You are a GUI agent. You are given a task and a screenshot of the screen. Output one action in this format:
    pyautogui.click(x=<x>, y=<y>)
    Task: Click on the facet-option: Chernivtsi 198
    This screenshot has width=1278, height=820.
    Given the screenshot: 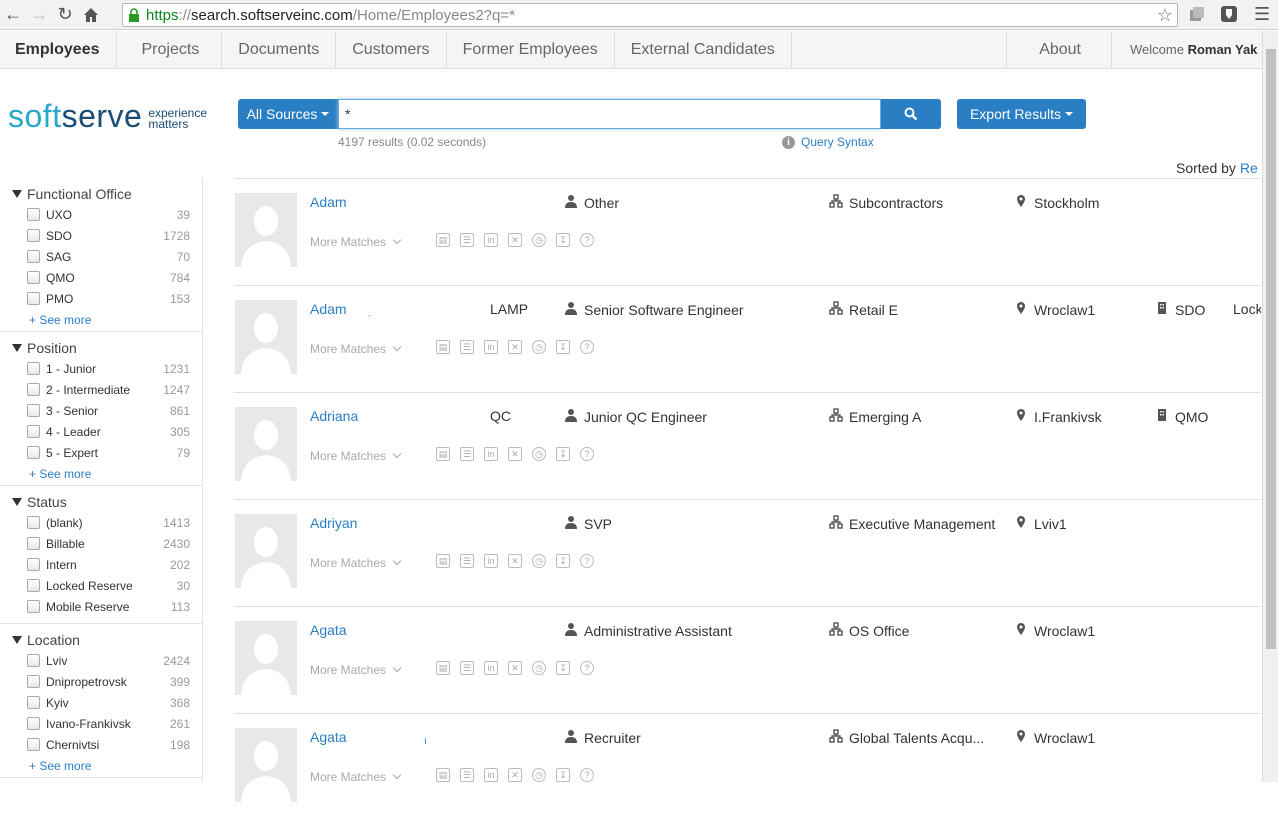 What is the action you would take?
    pyautogui.click(x=101, y=744)
    